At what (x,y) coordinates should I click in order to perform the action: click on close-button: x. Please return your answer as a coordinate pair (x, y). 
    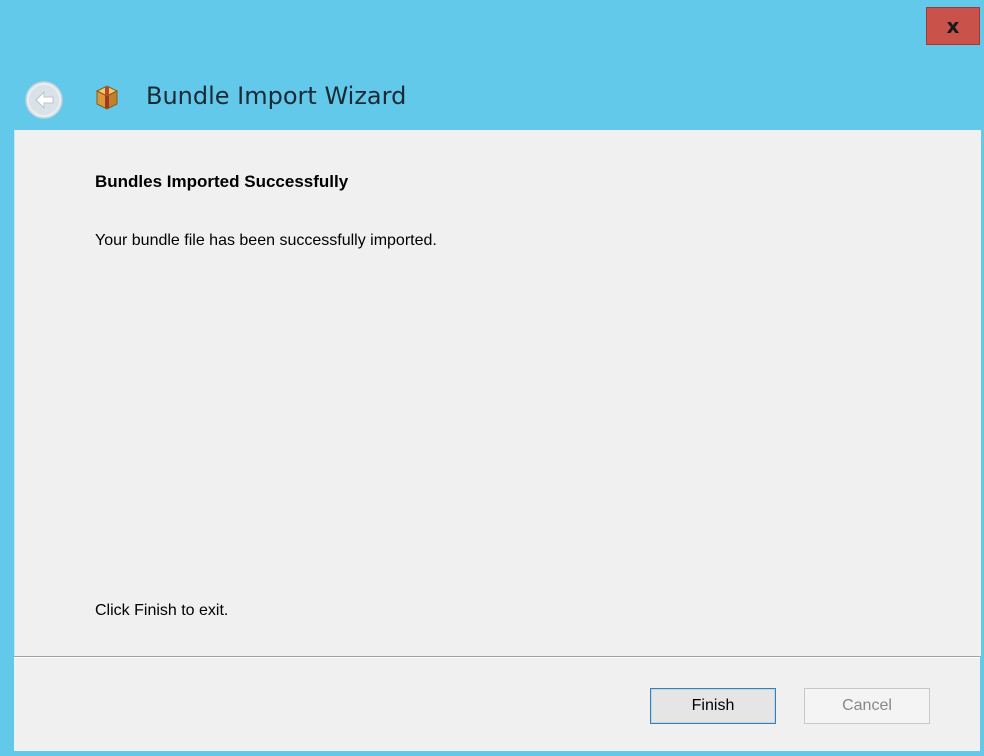
    Looking at the image, I should click on (953, 26).